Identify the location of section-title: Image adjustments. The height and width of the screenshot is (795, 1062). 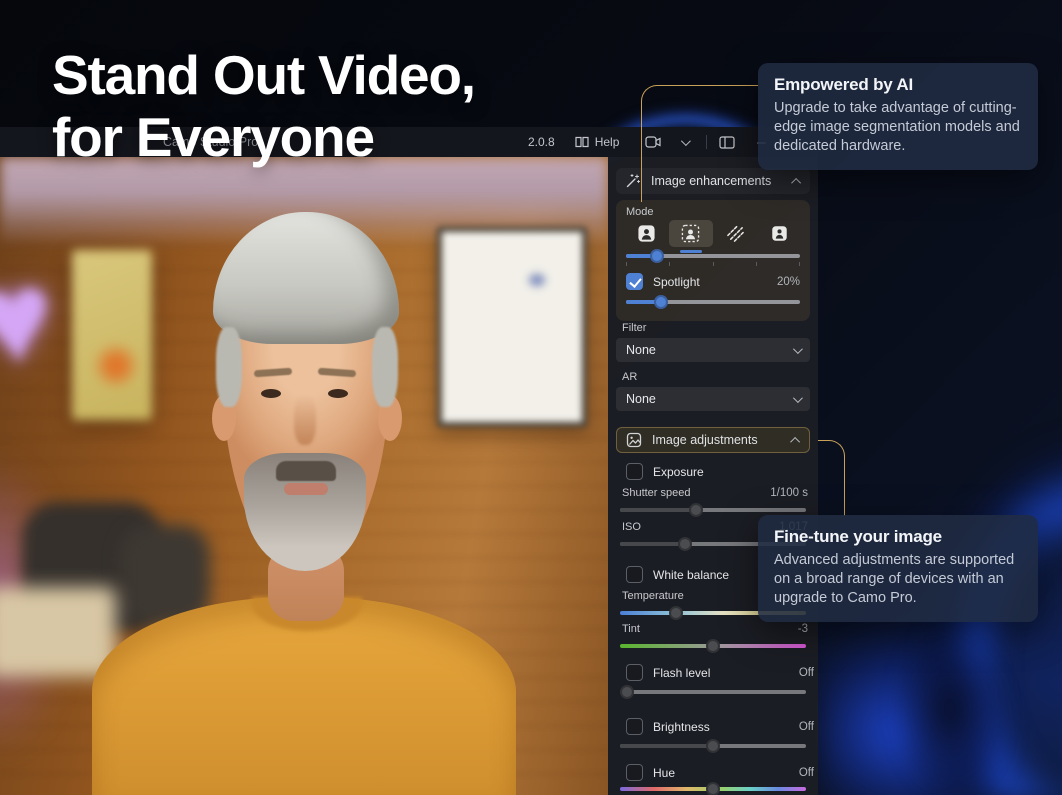
(705, 440).